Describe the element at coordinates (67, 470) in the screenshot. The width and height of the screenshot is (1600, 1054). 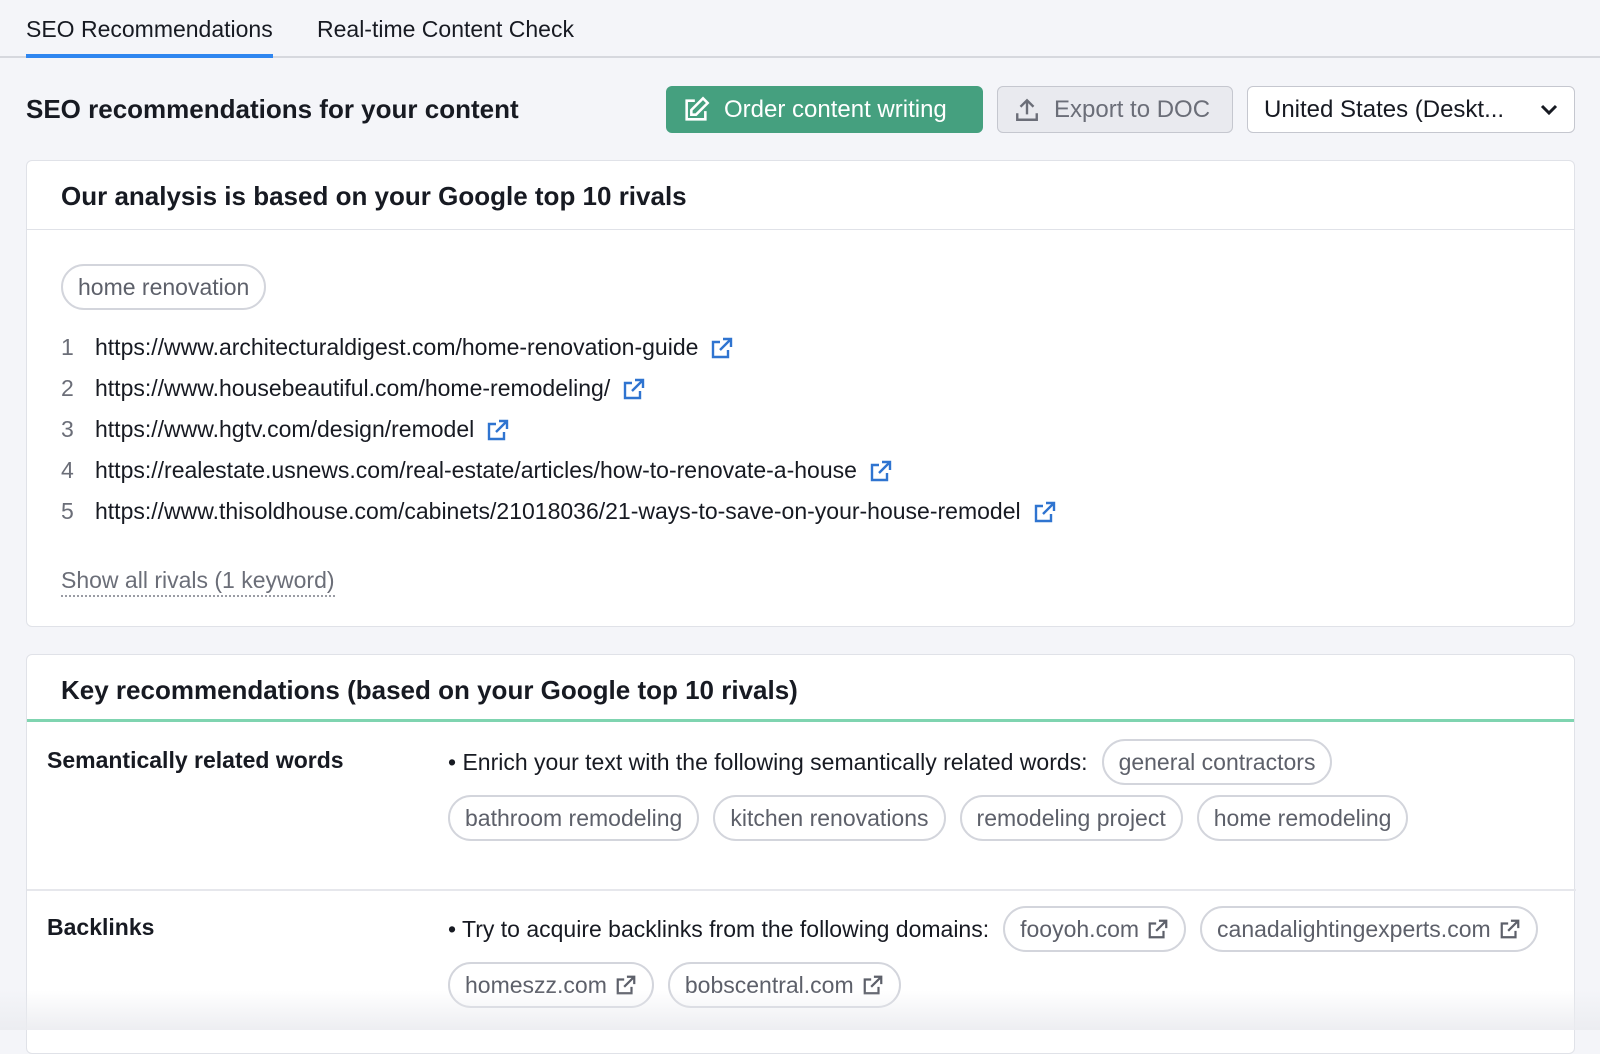
I see `rival-rank: 4` at that location.